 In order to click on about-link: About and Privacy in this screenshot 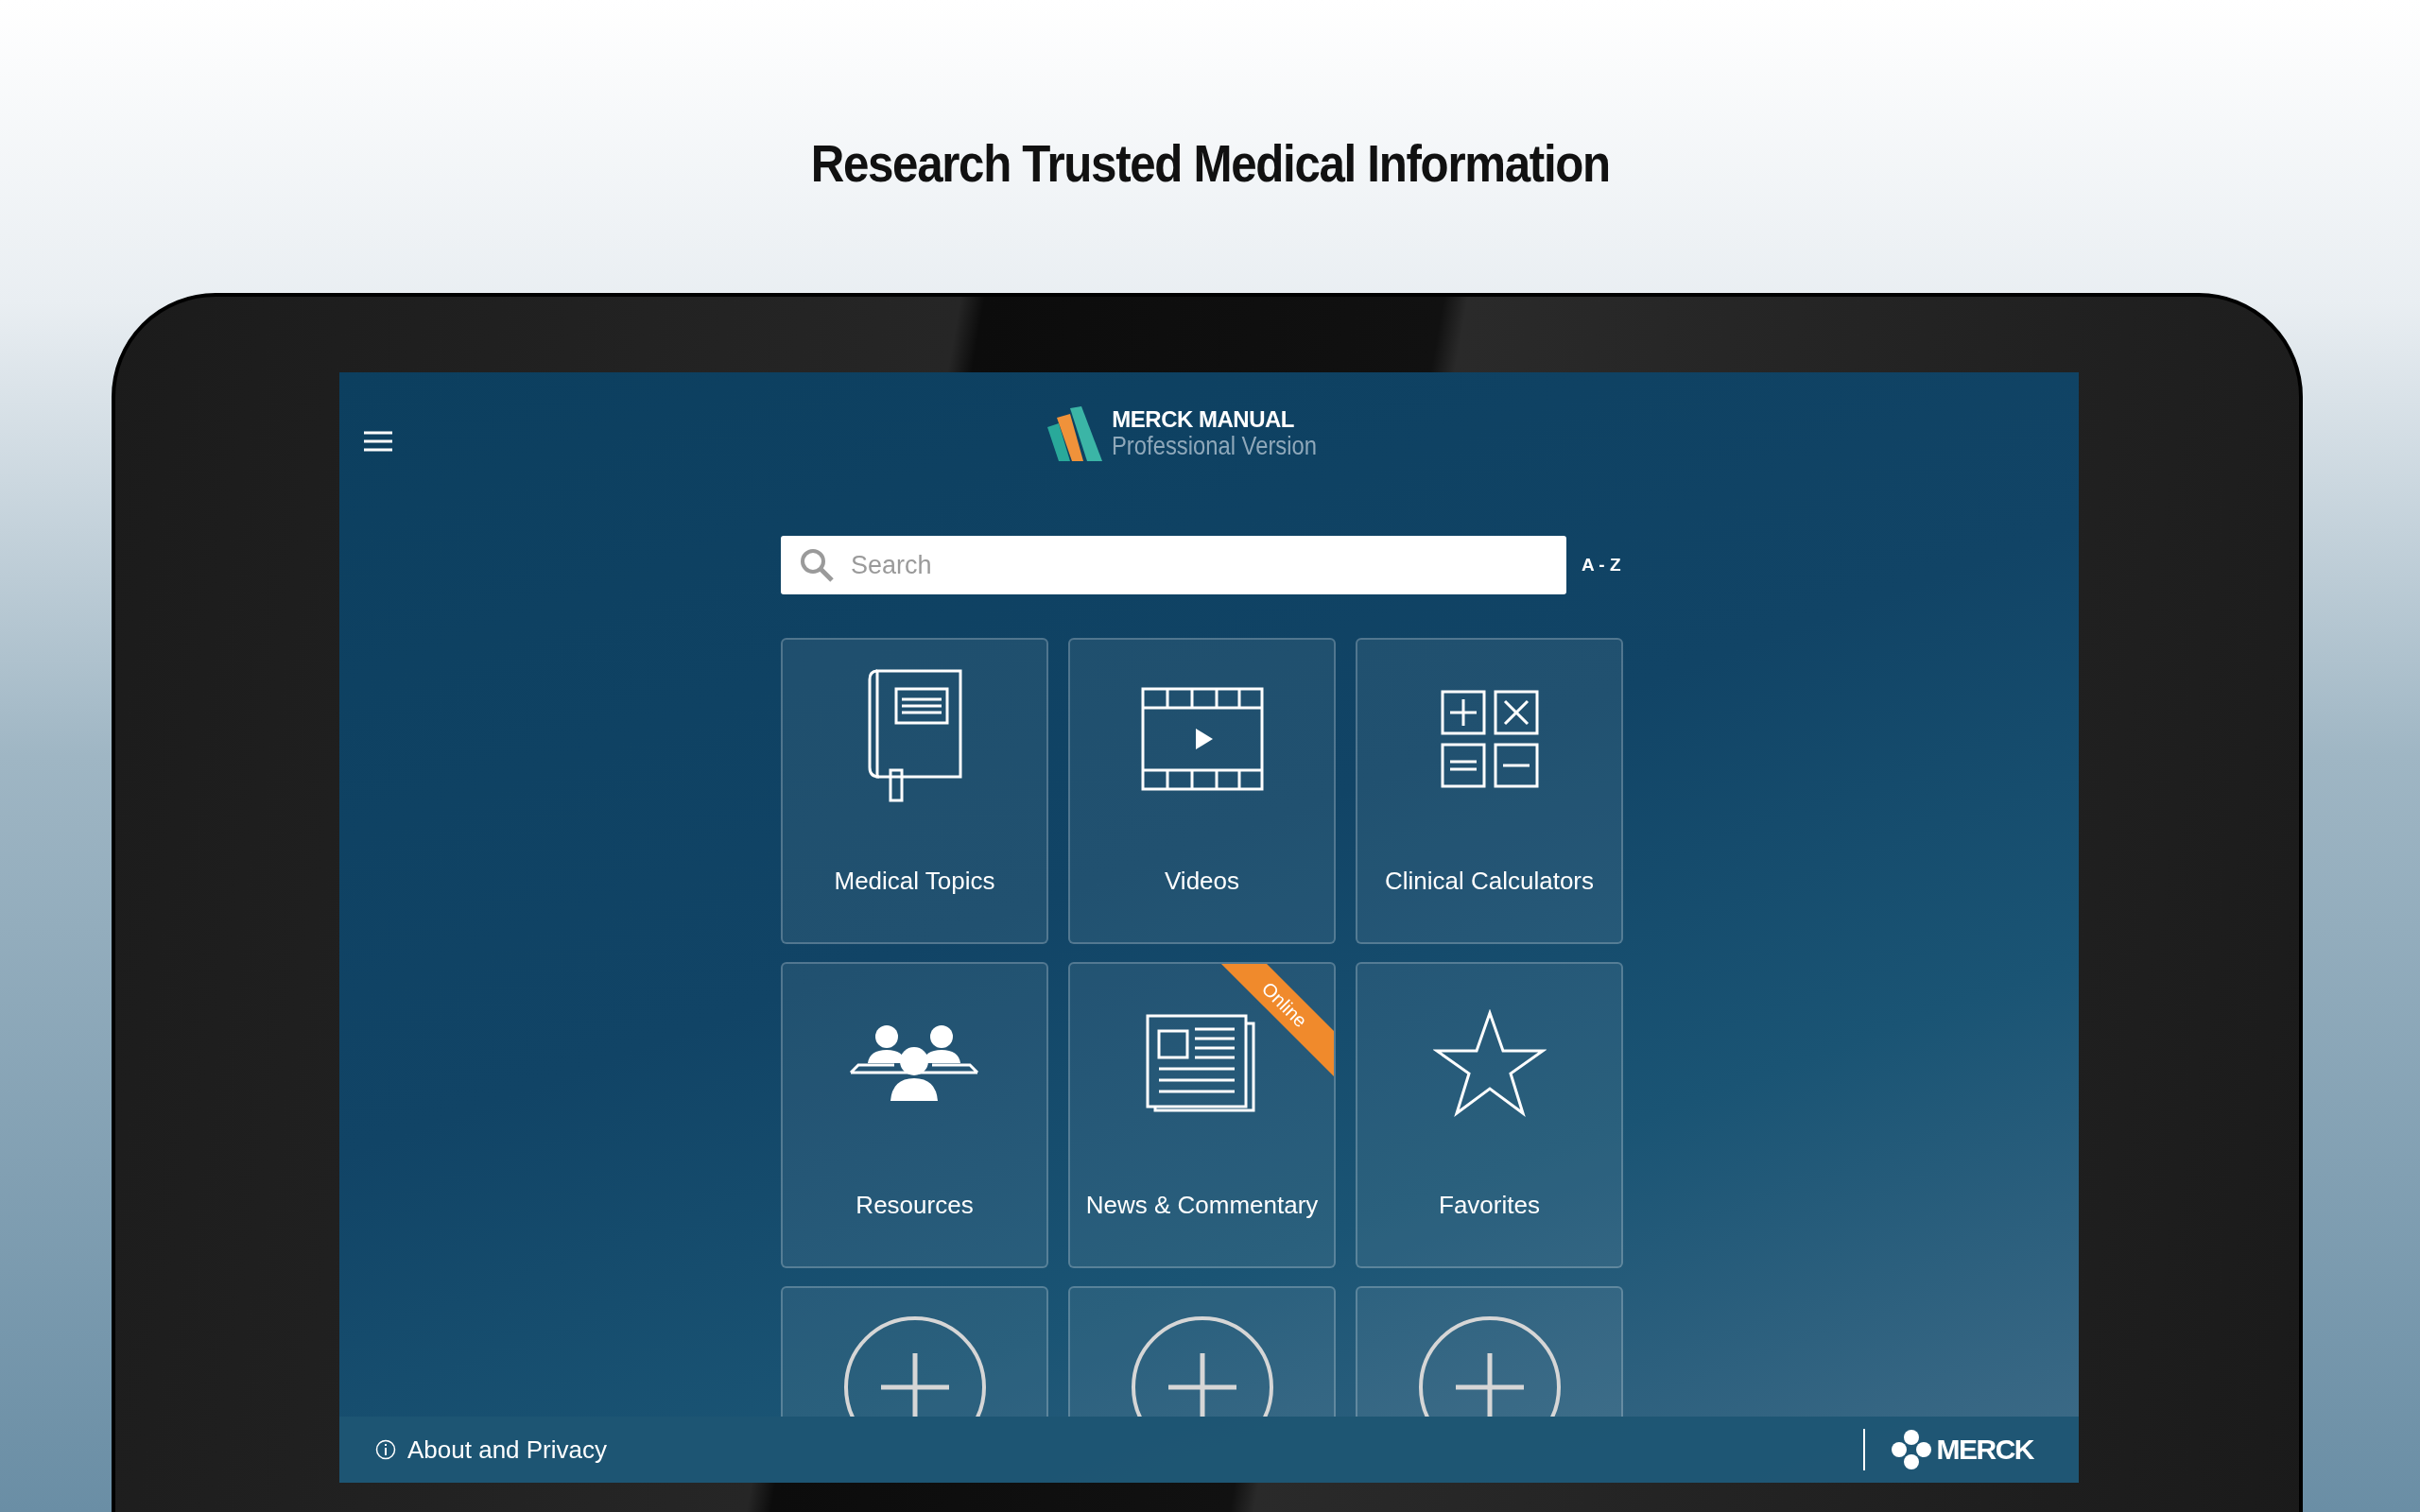, I will do `click(491, 1450)`.